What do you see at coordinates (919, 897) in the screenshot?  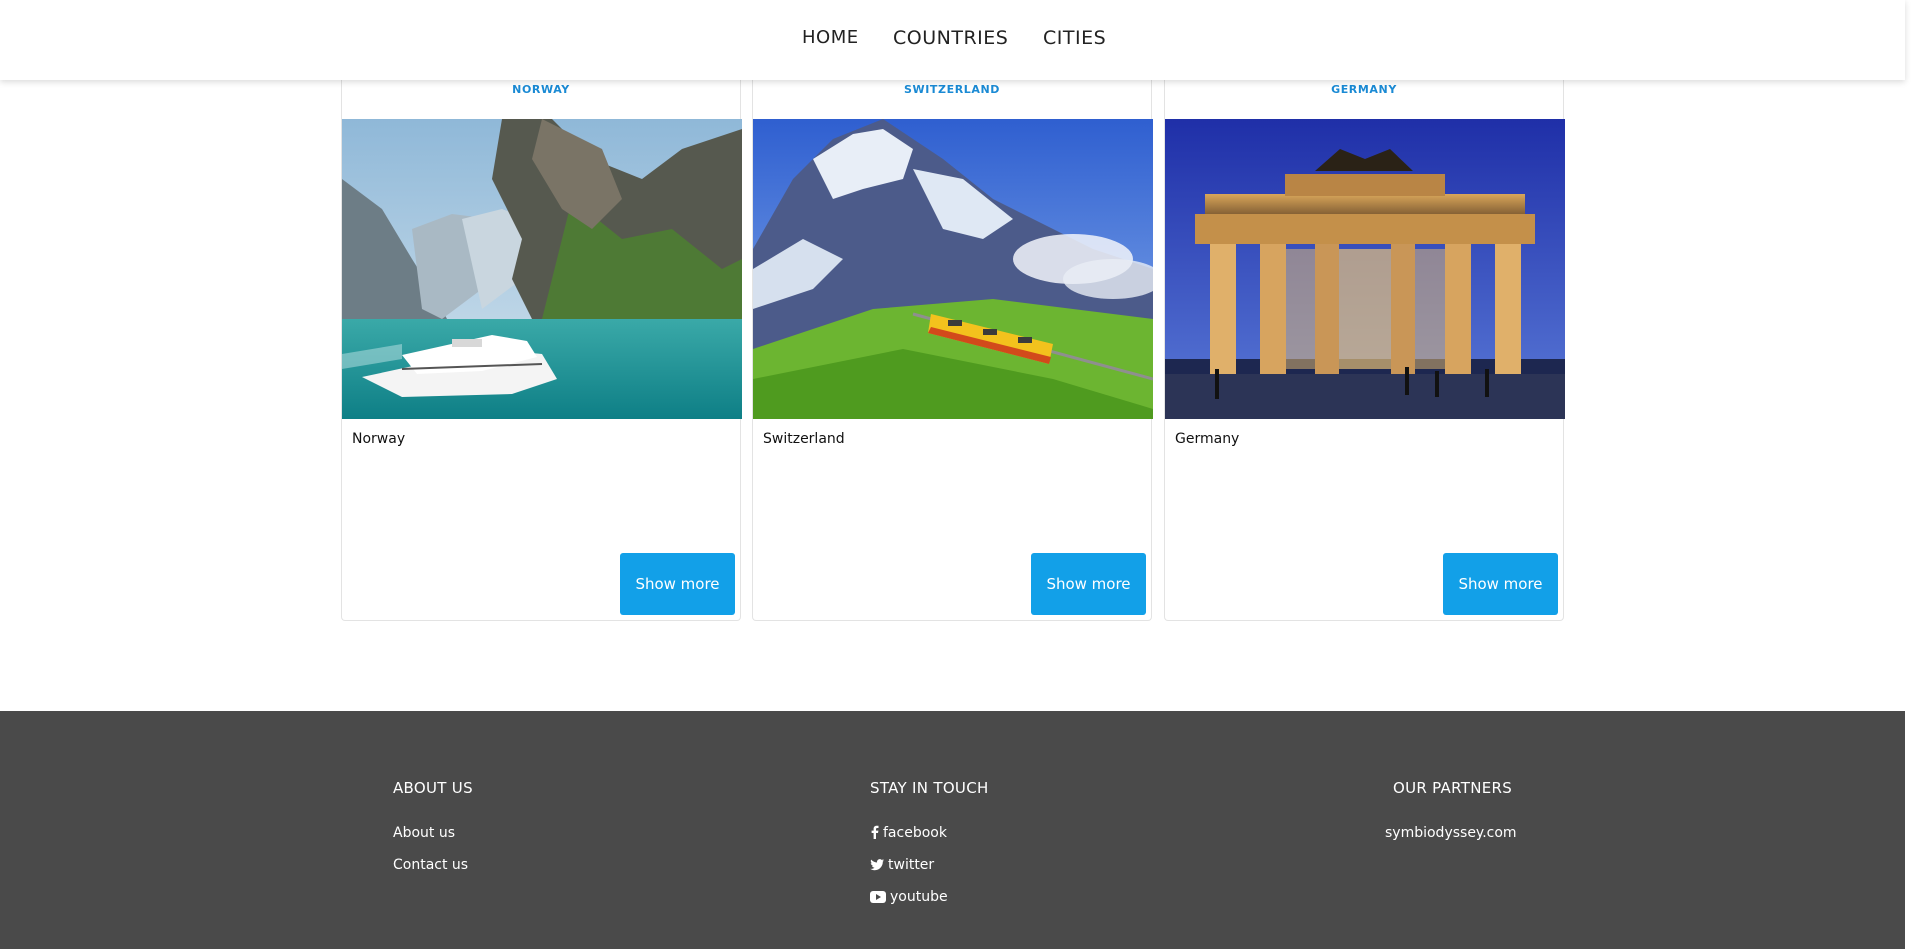 I see `youtube-label: youtube` at bounding box center [919, 897].